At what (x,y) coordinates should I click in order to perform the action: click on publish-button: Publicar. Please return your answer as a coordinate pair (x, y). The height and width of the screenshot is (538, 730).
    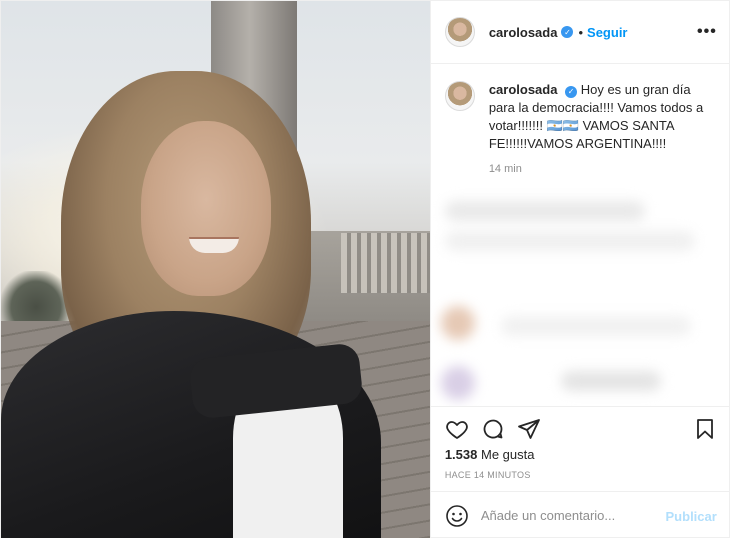
    Looking at the image, I should click on (691, 516).